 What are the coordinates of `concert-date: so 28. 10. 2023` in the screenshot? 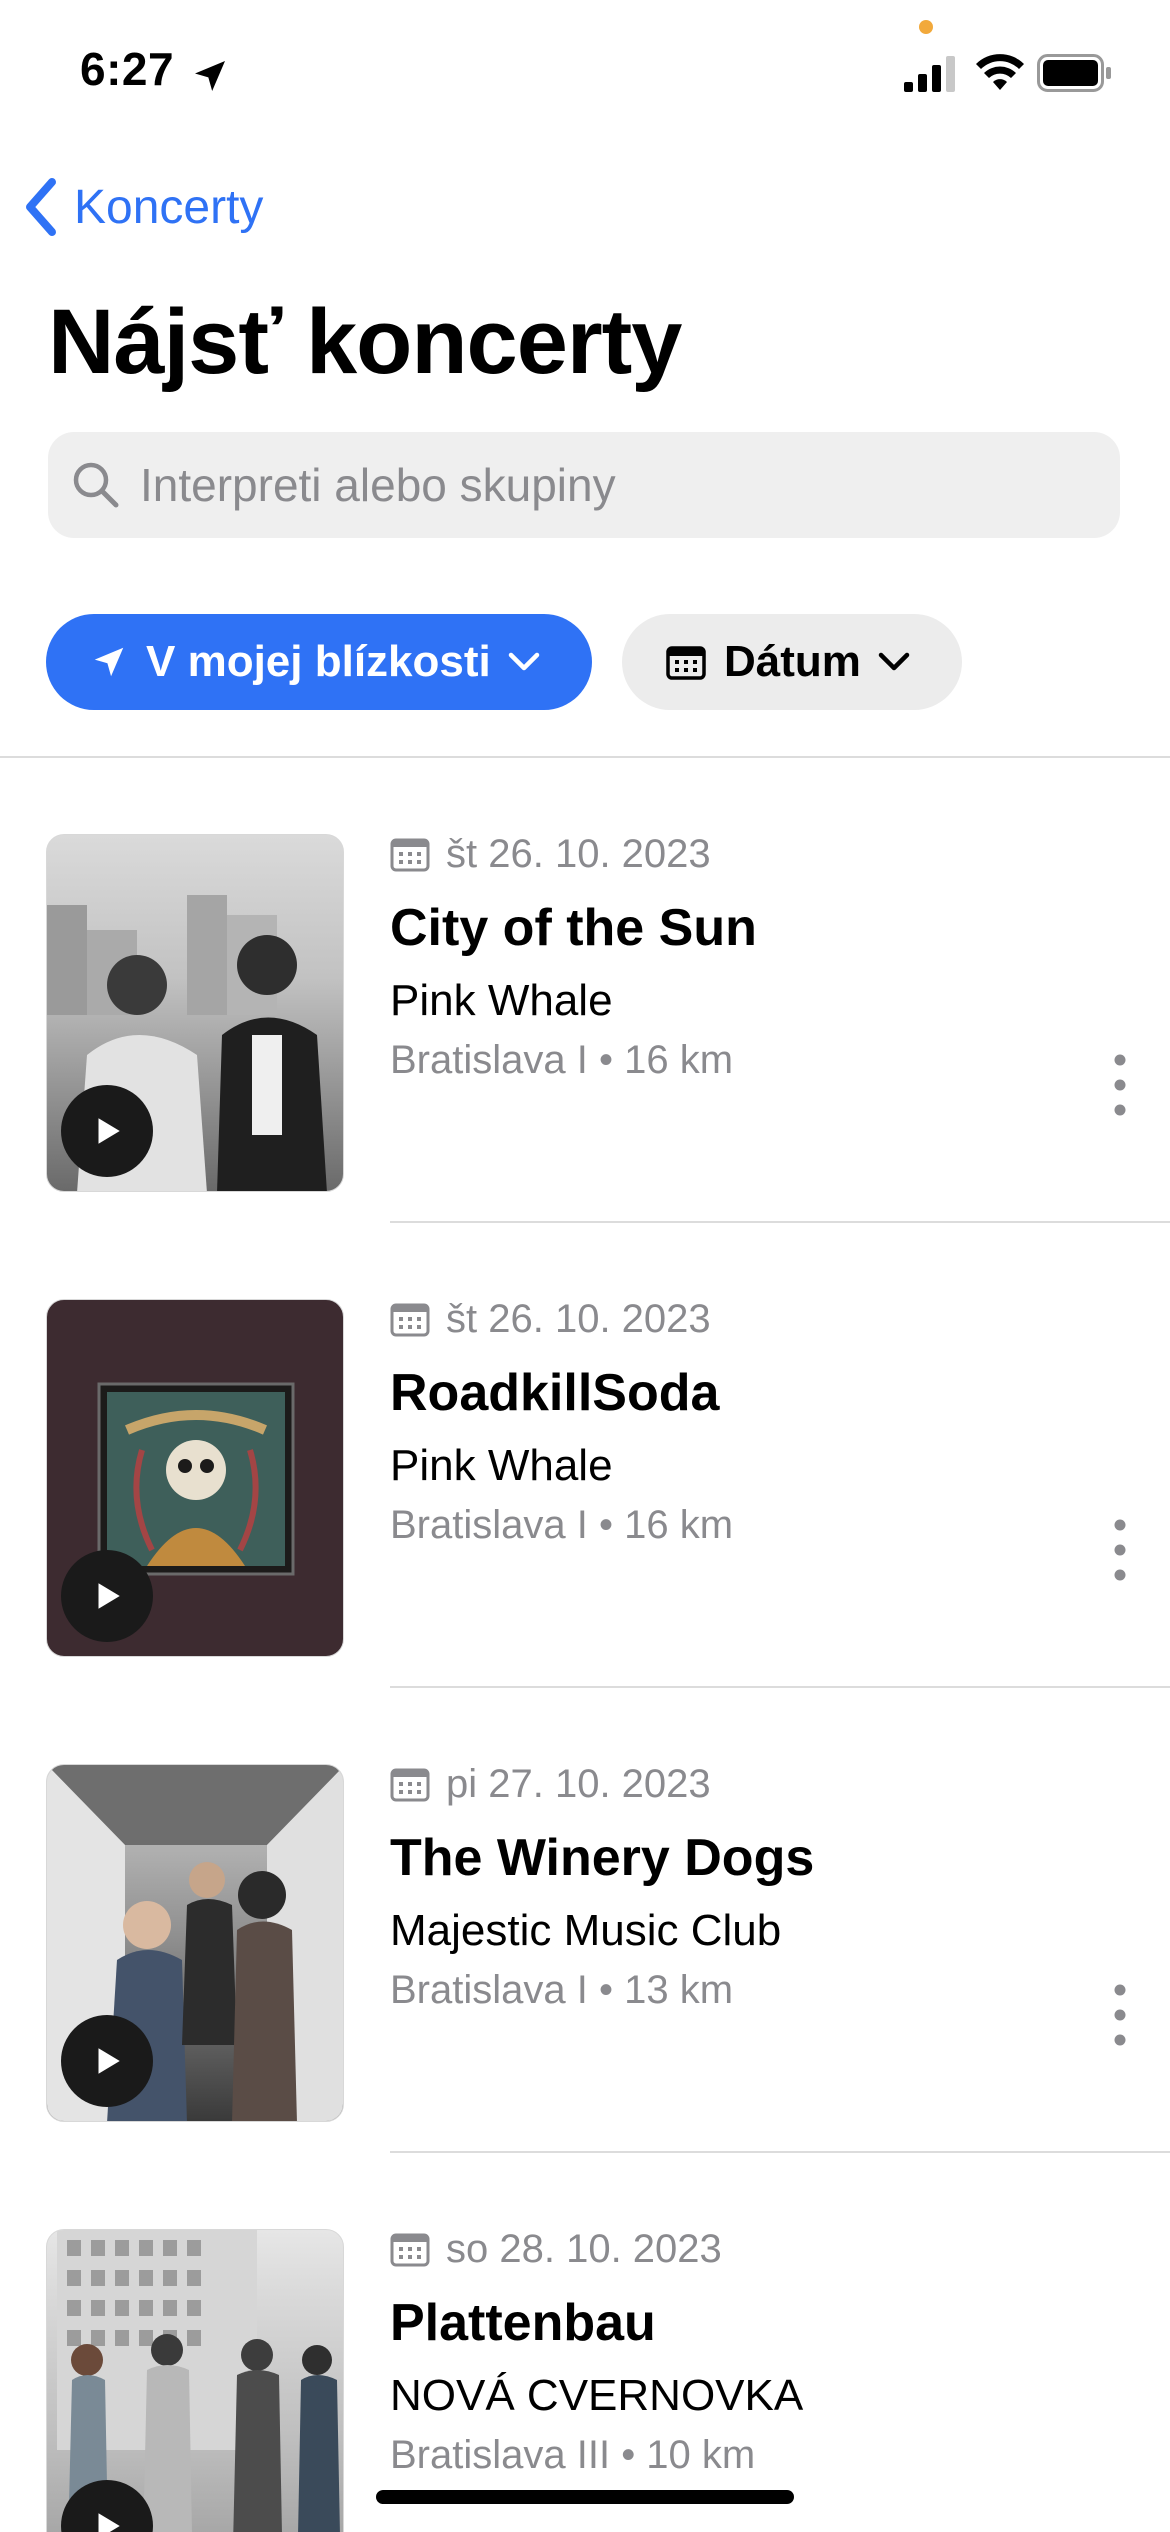 It's located at (584, 2248).